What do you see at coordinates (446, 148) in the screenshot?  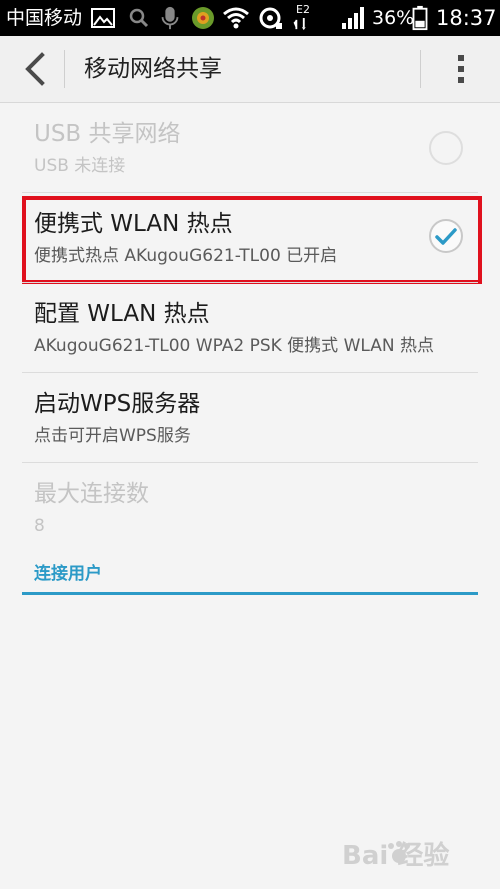 I see `usb-tethering-checkbox` at bounding box center [446, 148].